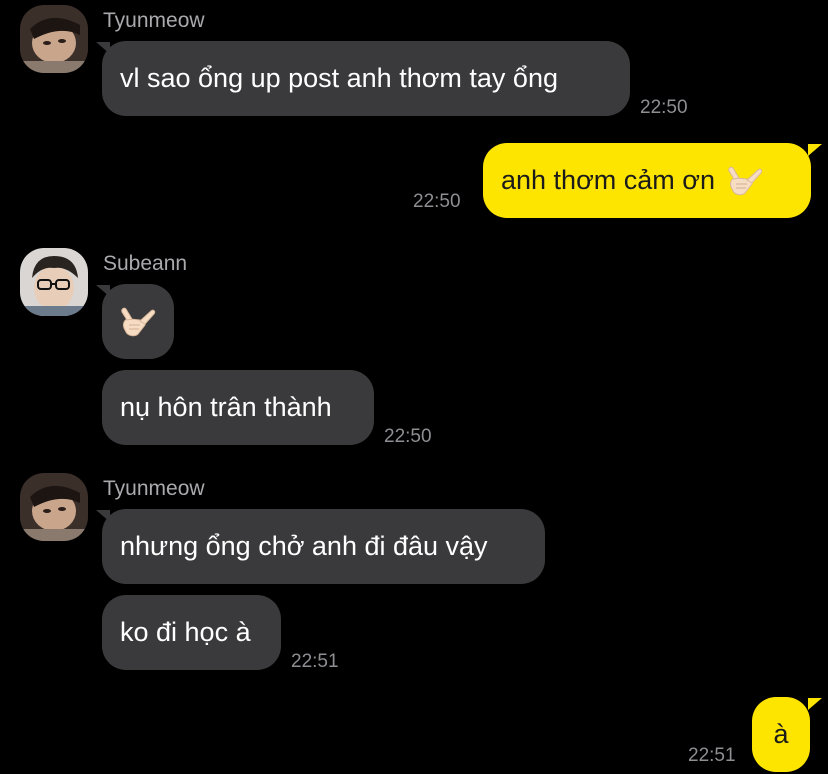 This screenshot has width=828, height=774. Describe the element at coordinates (304, 546) in the screenshot. I see `message-text: nhưng ổng chở anh đi đâu vậy` at that location.